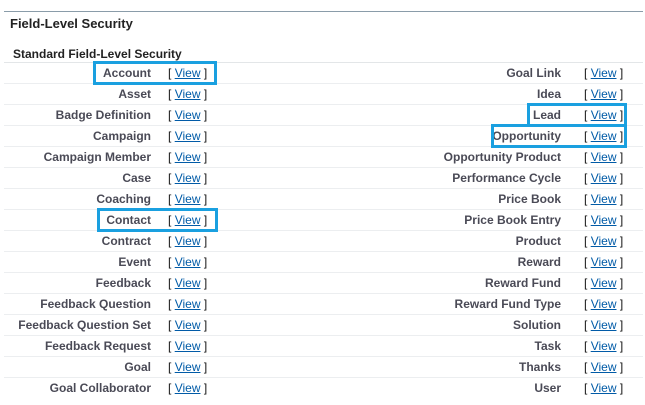 The width and height of the screenshot is (645, 405). I want to click on object-label: Account, so click(127, 73).